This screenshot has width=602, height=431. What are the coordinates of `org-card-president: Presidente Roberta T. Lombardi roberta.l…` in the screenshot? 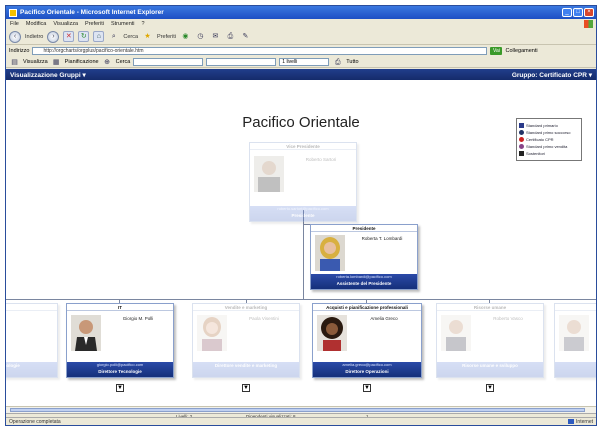 It's located at (364, 257).